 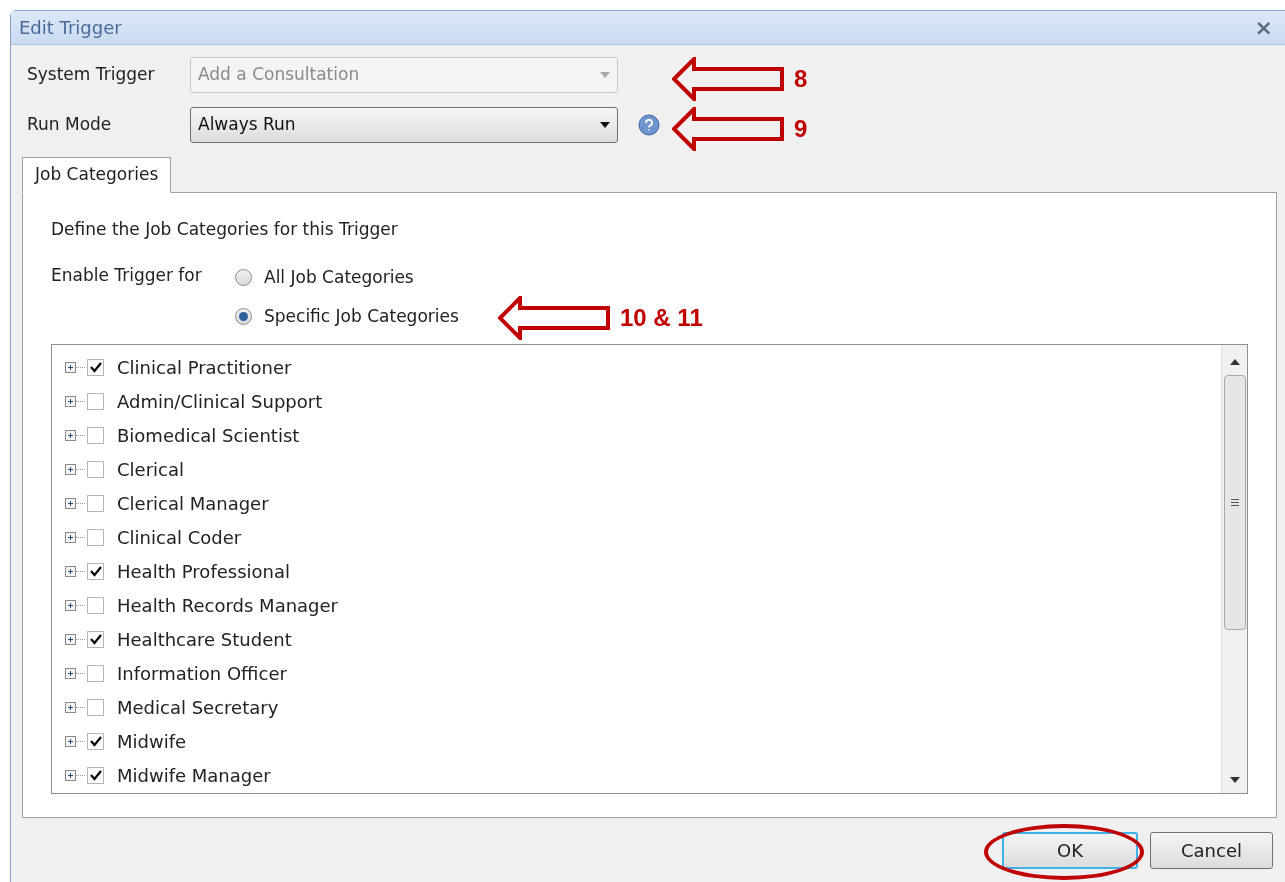 I want to click on window-title: Edit Trigger, so click(x=70, y=28).